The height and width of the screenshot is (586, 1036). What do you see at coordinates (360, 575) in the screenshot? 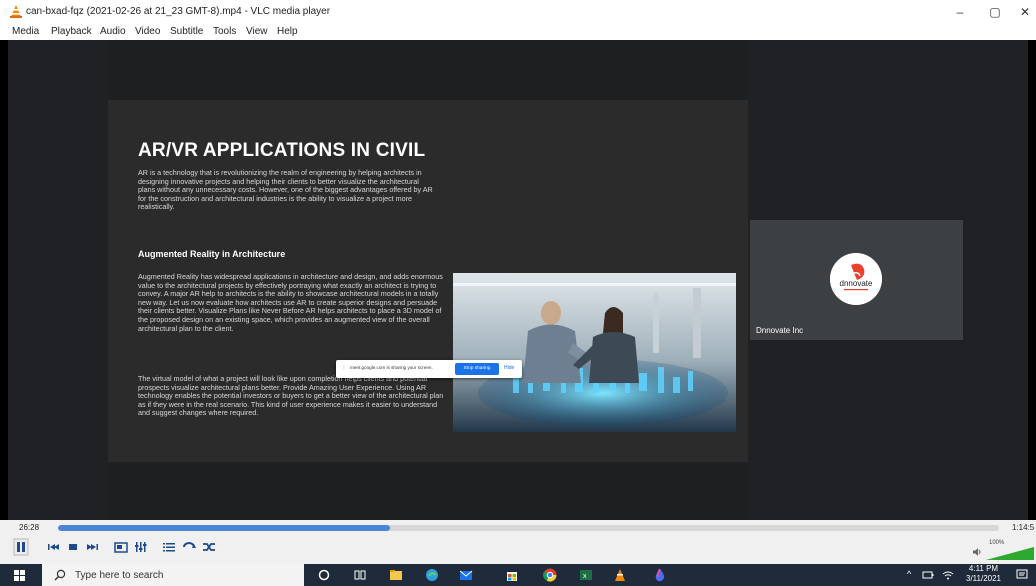
I see `task-view-icon` at bounding box center [360, 575].